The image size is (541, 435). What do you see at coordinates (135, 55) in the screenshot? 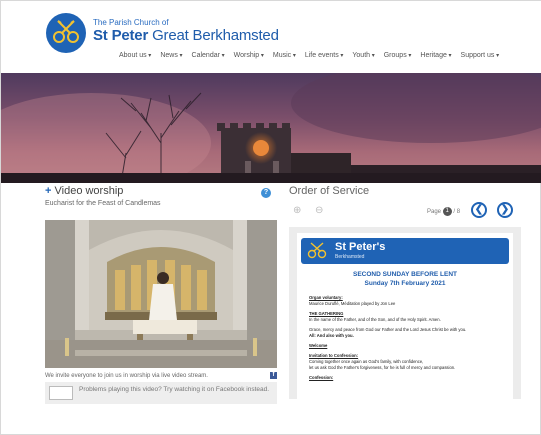
I see `nav-item-about-us: About us` at bounding box center [135, 55].